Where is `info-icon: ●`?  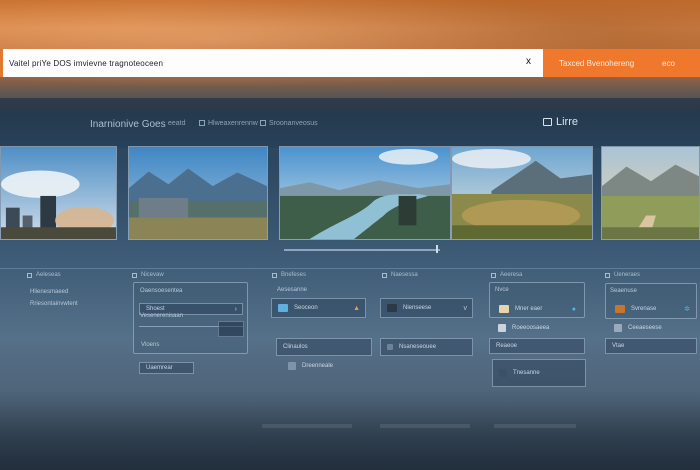
info-icon: ● is located at coordinates (573, 309).